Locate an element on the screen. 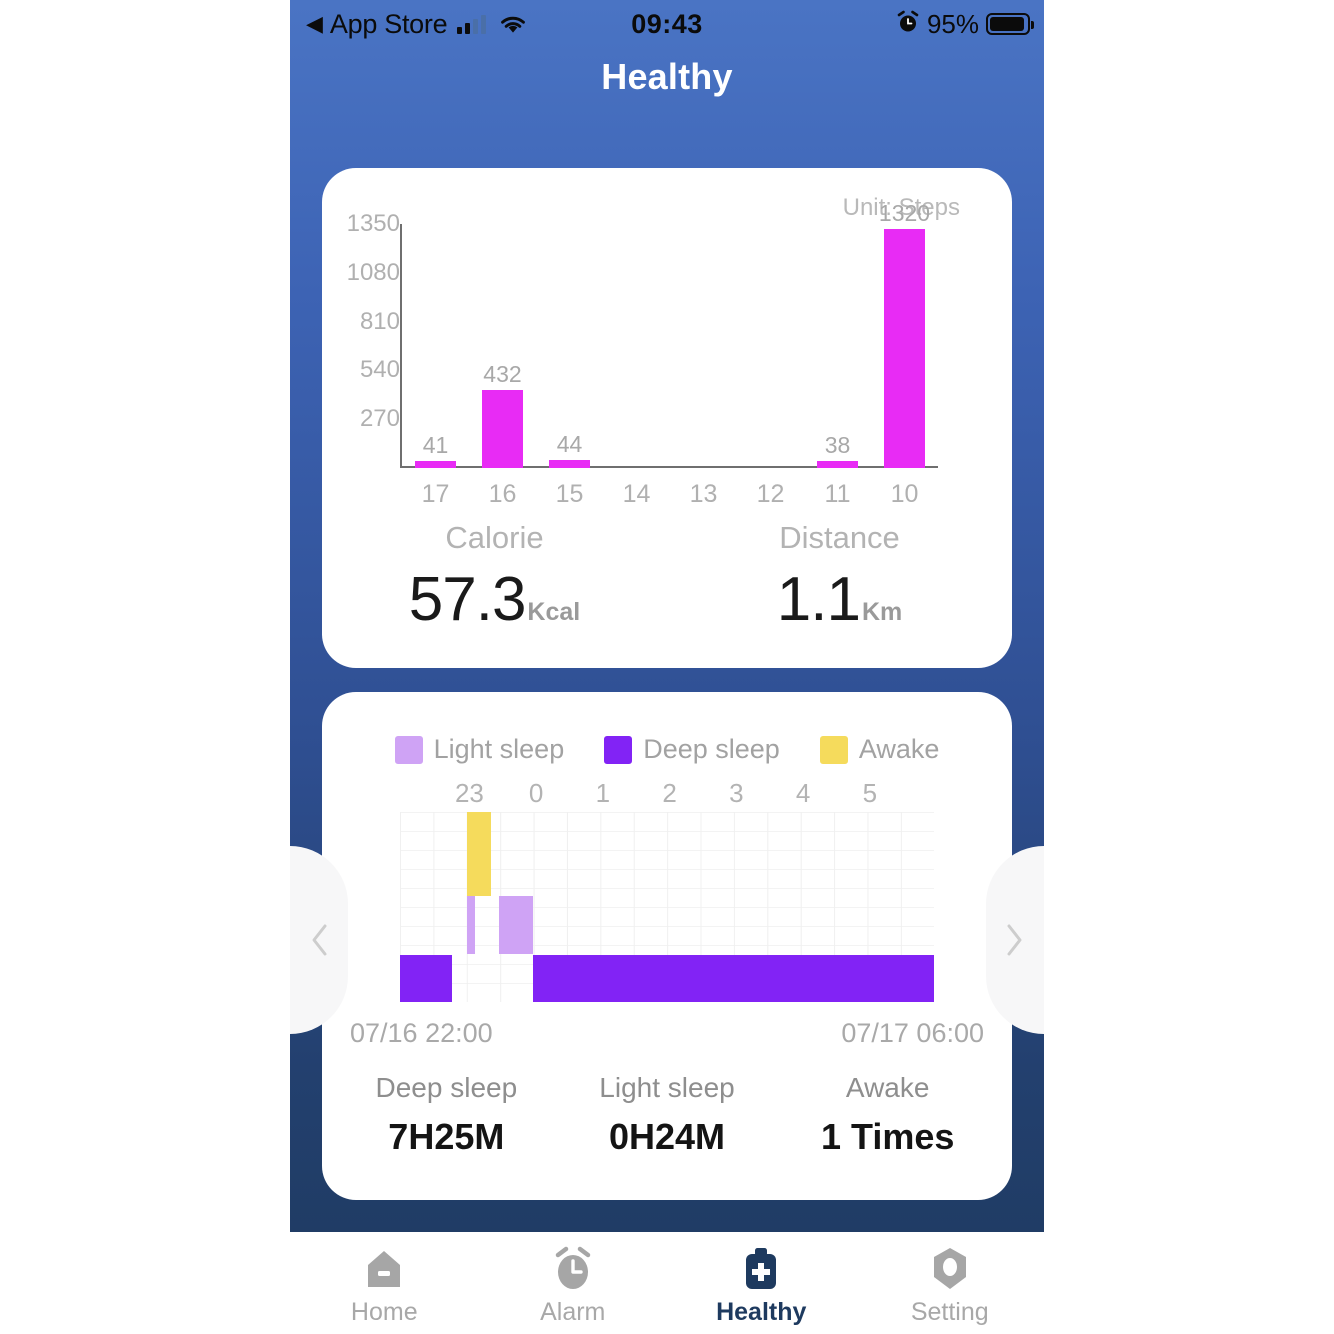 The height and width of the screenshot is (1334, 1334). sleep-stat-value: 1 Times is located at coordinates (887, 1136).